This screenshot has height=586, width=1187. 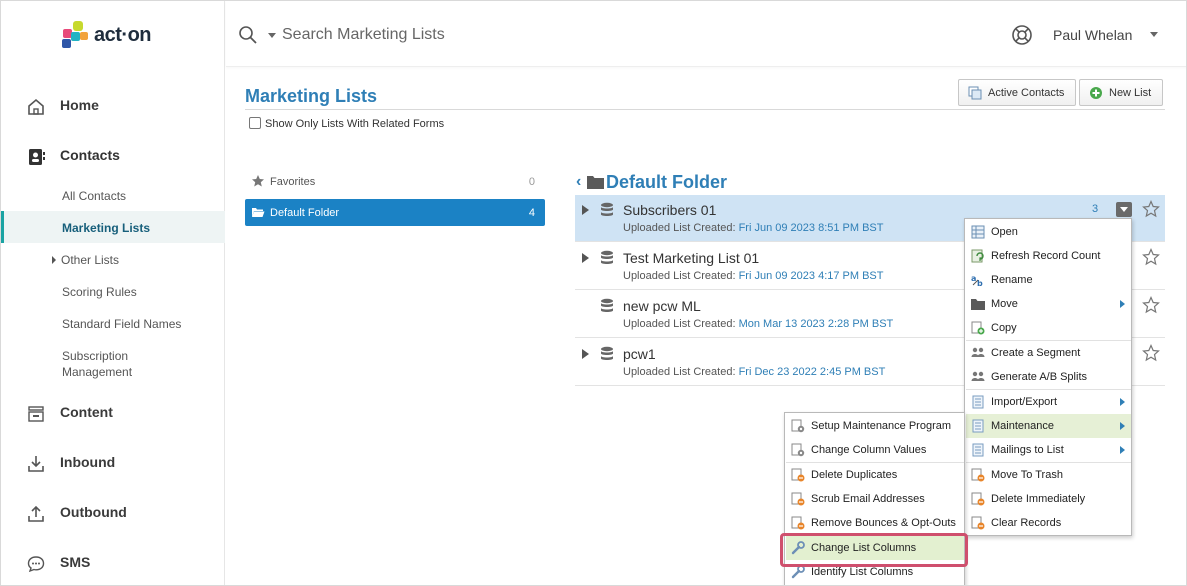 I want to click on sidebar-item-standard-field-names: Standard Field Names, so click(x=113, y=324).